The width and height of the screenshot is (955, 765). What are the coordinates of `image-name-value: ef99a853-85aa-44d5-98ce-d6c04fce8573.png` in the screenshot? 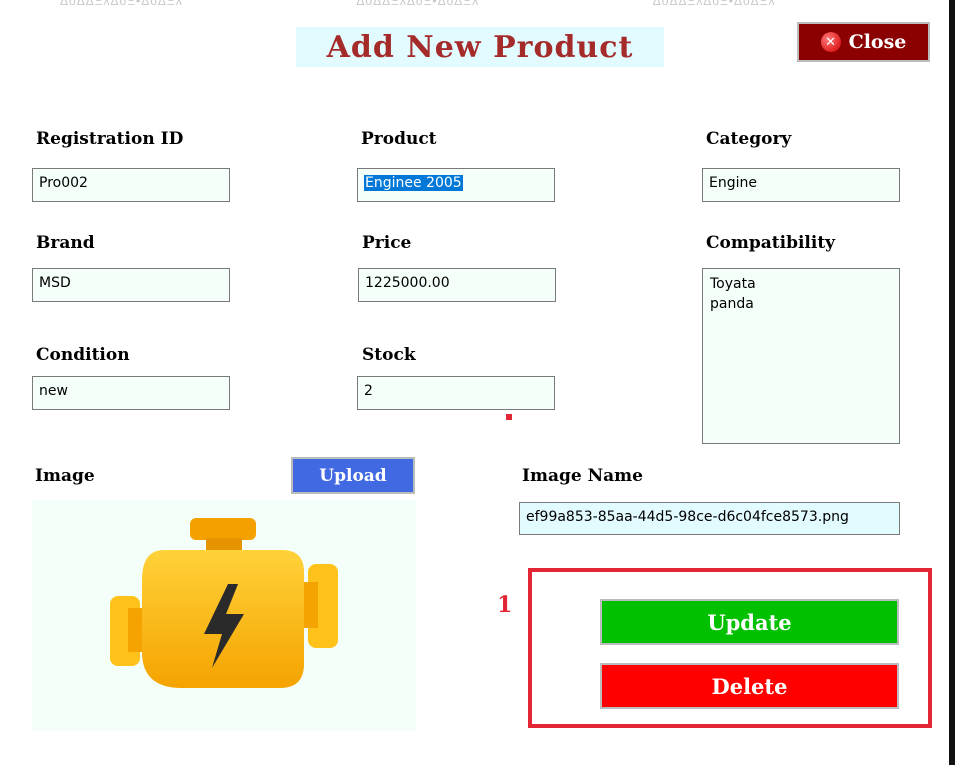 It's located at (687, 517).